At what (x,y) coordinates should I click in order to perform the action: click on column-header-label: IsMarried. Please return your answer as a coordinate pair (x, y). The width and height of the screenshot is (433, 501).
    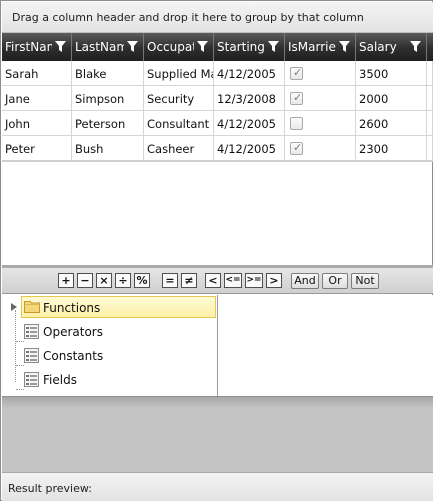
    Looking at the image, I should click on (312, 47).